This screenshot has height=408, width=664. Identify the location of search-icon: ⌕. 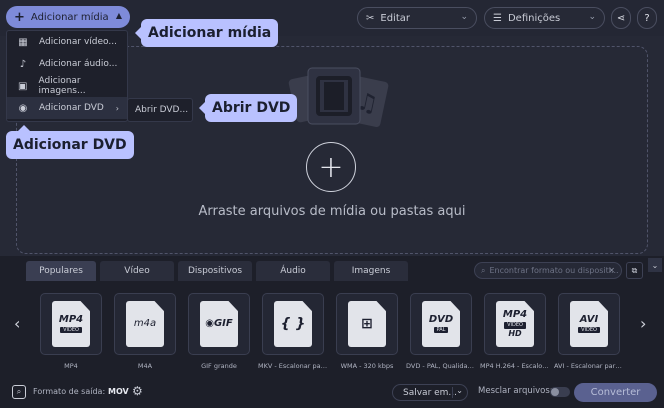
(483, 270).